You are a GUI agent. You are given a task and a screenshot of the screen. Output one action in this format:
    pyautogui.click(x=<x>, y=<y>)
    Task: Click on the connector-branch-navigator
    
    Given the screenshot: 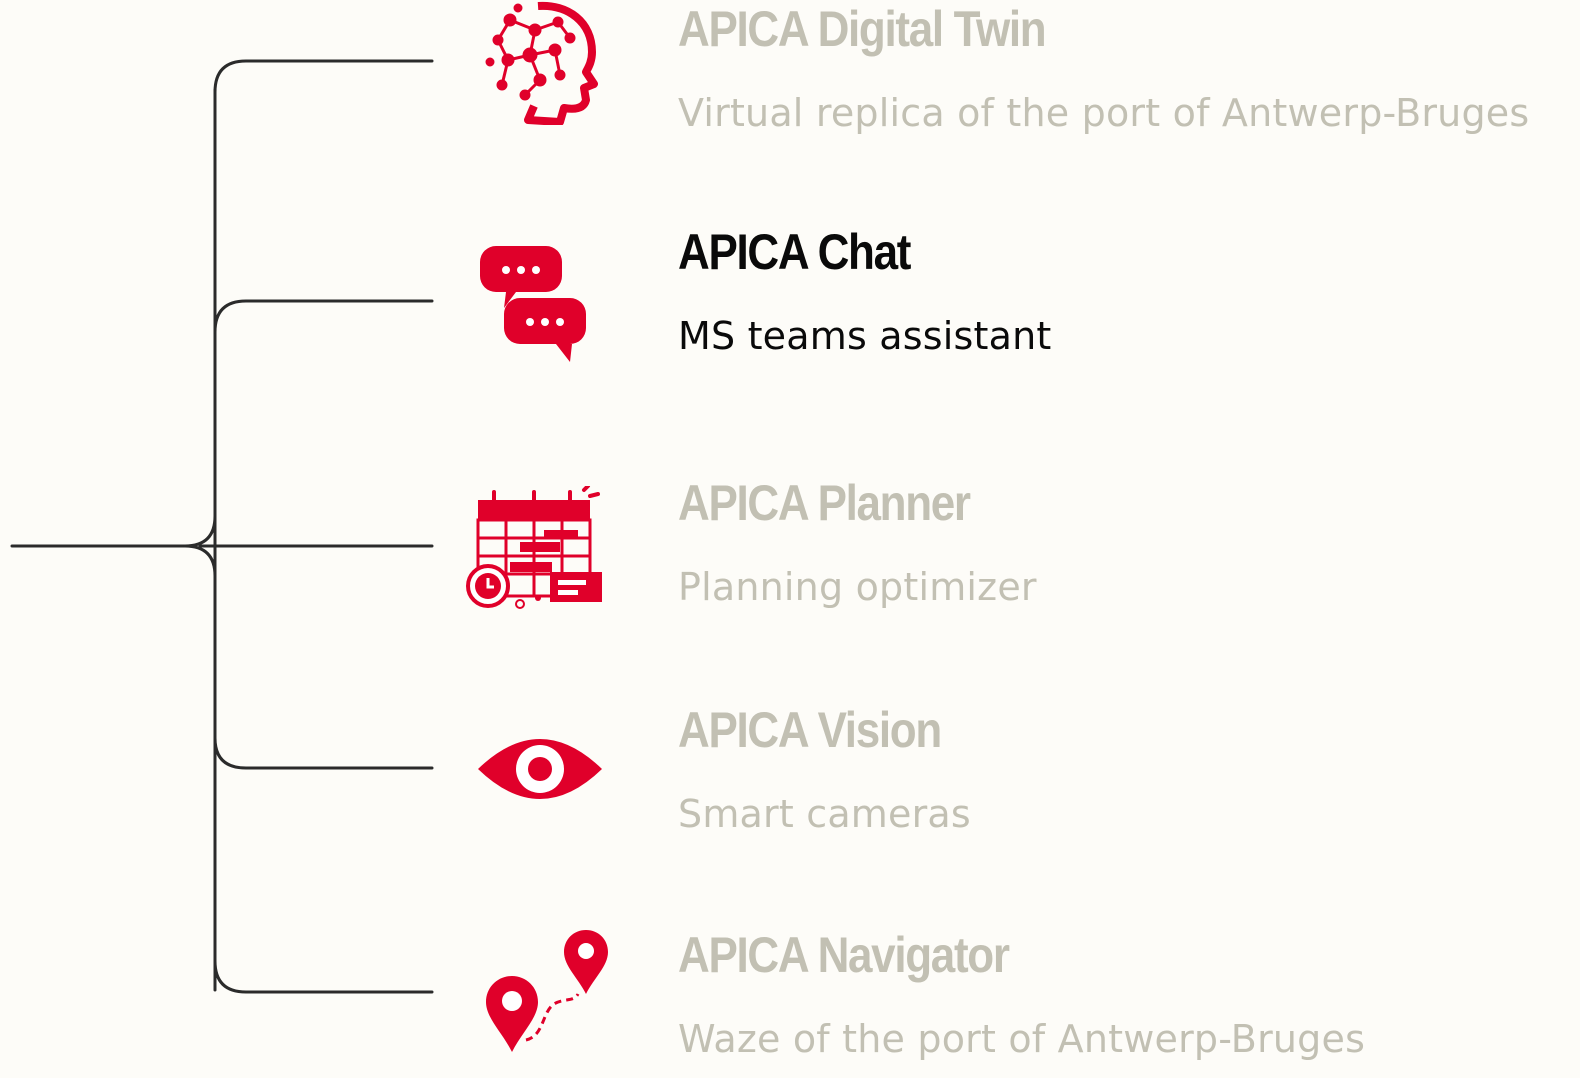 What is the action you would take?
    pyautogui.click(x=323, y=976)
    